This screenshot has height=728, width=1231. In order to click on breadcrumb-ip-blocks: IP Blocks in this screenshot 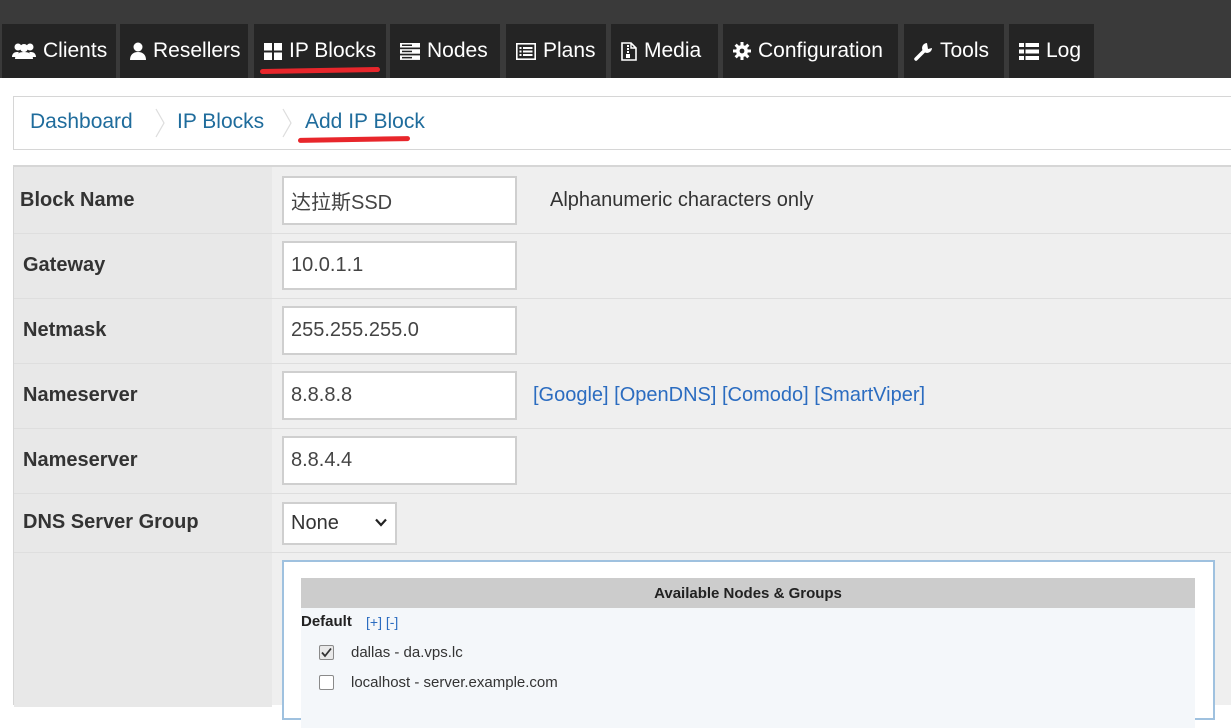, I will do `click(220, 122)`.